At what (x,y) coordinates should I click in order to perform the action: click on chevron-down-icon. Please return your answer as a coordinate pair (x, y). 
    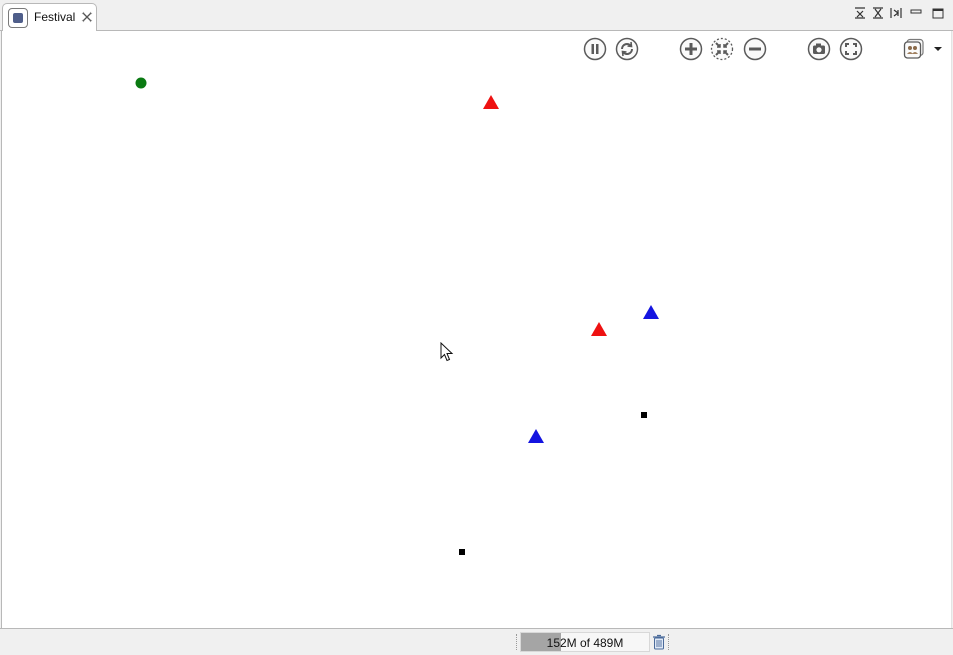
    Looking at the image, I should click on (938, 49).